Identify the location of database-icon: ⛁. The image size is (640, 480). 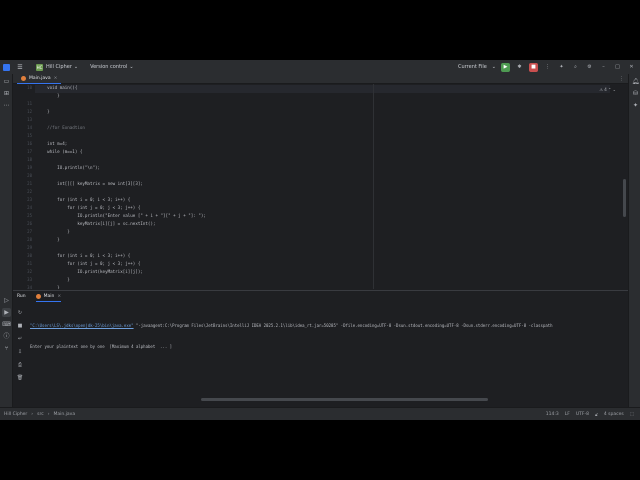
(635, 93).